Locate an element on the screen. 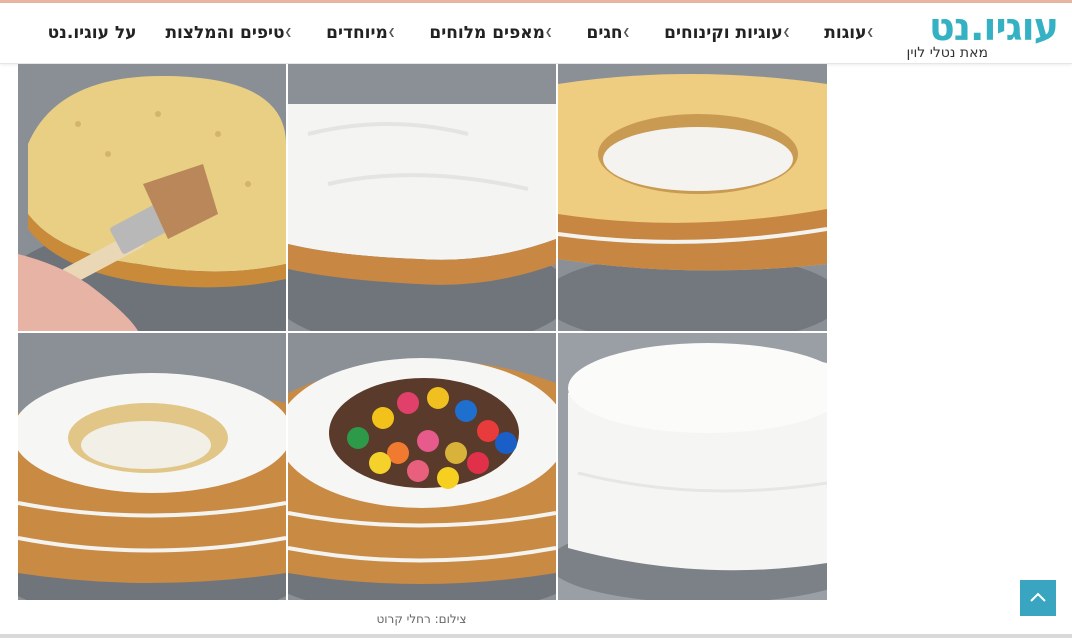 This screenshot has width=1072, height=638. menu-item-special: מיוחדים ❯ is located at coordinates (363, 33).